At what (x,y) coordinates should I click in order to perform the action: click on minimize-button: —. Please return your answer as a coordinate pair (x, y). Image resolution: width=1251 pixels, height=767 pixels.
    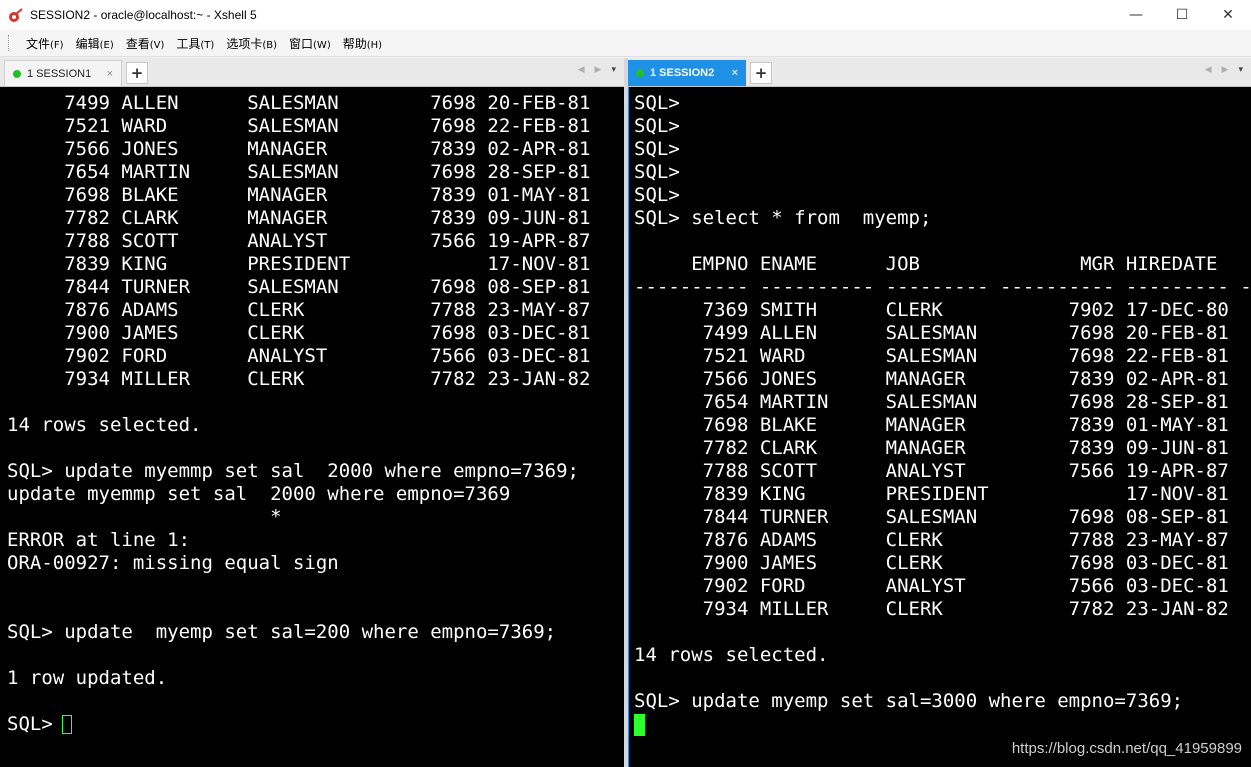
    Looking at the image, I should click on (1136, 15).